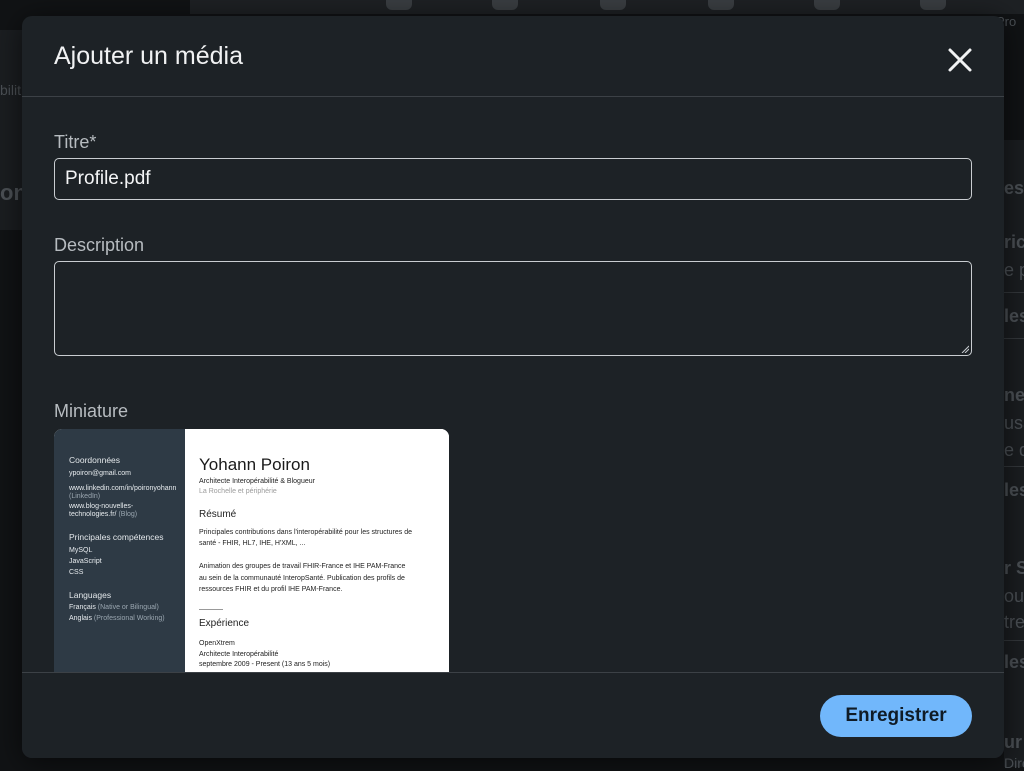 This screenshot has width=1024, height=771. I want to click on background-right-text: r S, so click(1014, 568).